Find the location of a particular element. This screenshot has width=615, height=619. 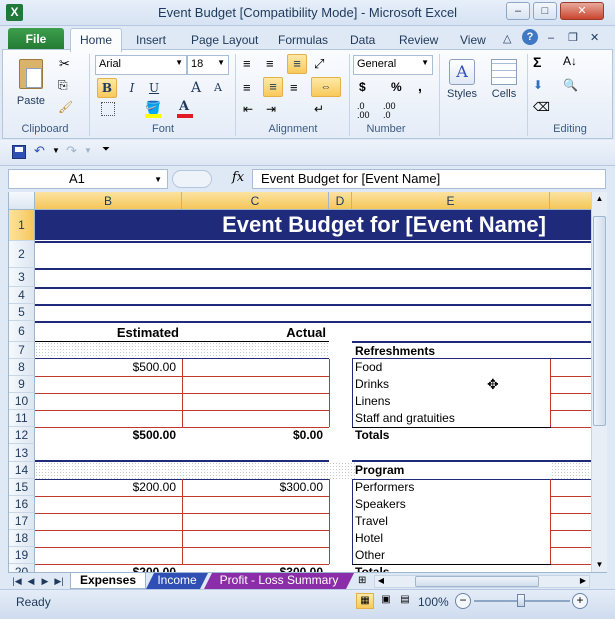

currency-button: $ is located at coordinates (362, 87).